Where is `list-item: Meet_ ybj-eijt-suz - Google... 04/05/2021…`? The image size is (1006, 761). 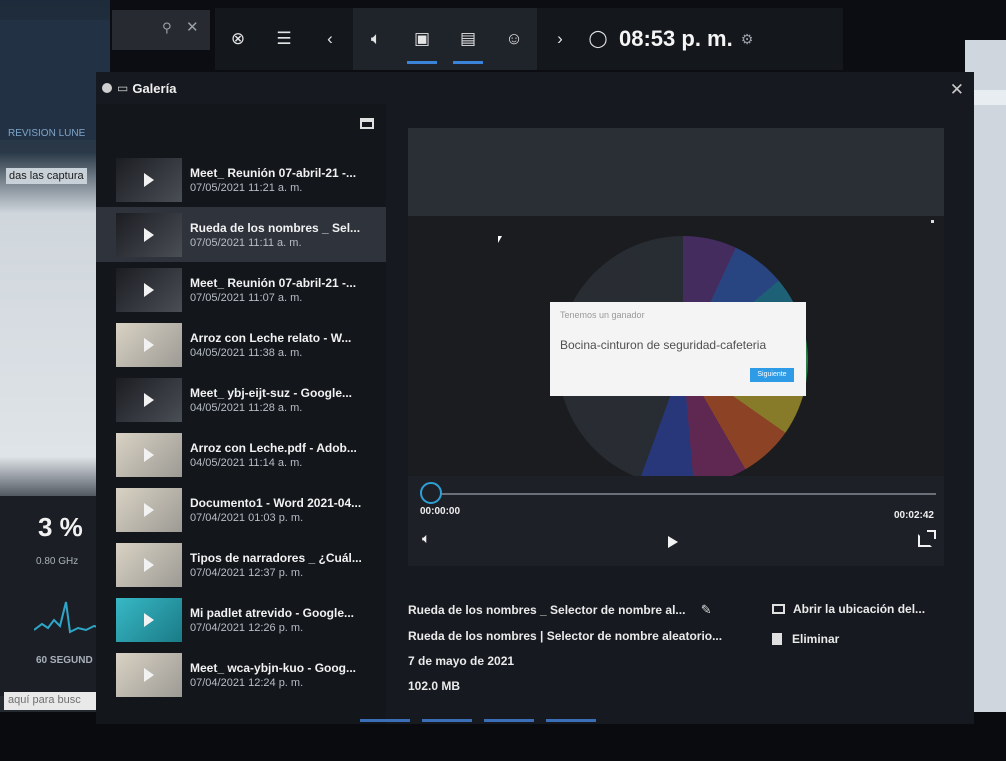
list-item: Meet_ ybj-eijt-suz - Google... 04/05/2021… is located at coordinates (241, 399).